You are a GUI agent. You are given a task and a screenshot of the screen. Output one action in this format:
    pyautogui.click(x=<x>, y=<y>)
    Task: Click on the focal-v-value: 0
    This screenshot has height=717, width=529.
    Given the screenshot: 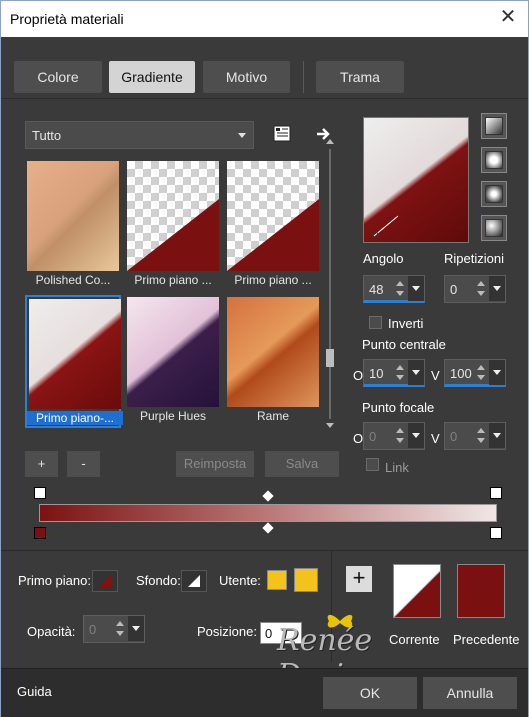 What is the action you would take?
    pyautogui.click(x=454, y=436)
    